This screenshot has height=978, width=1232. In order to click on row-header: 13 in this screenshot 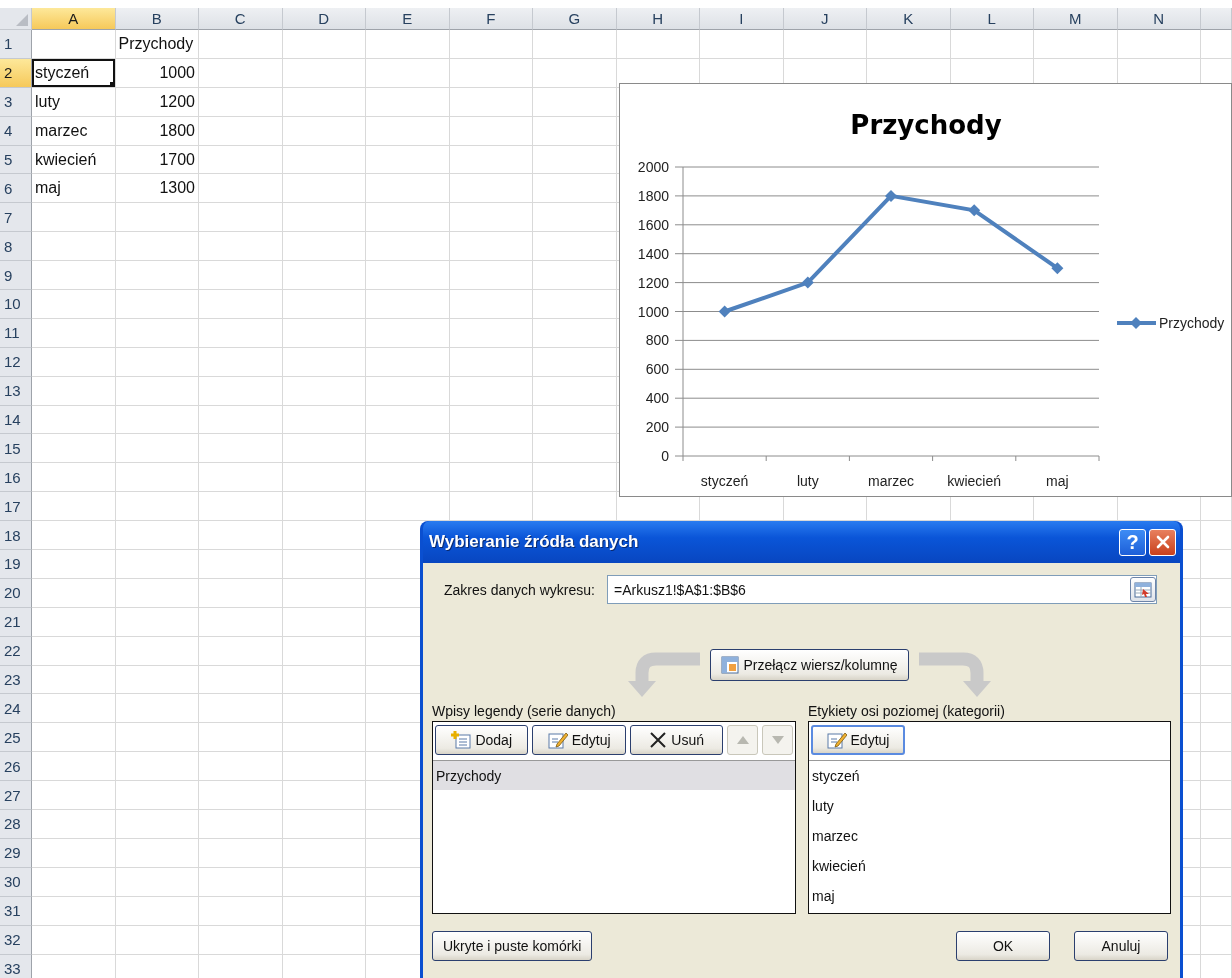, I will do `click(16, 391)`.